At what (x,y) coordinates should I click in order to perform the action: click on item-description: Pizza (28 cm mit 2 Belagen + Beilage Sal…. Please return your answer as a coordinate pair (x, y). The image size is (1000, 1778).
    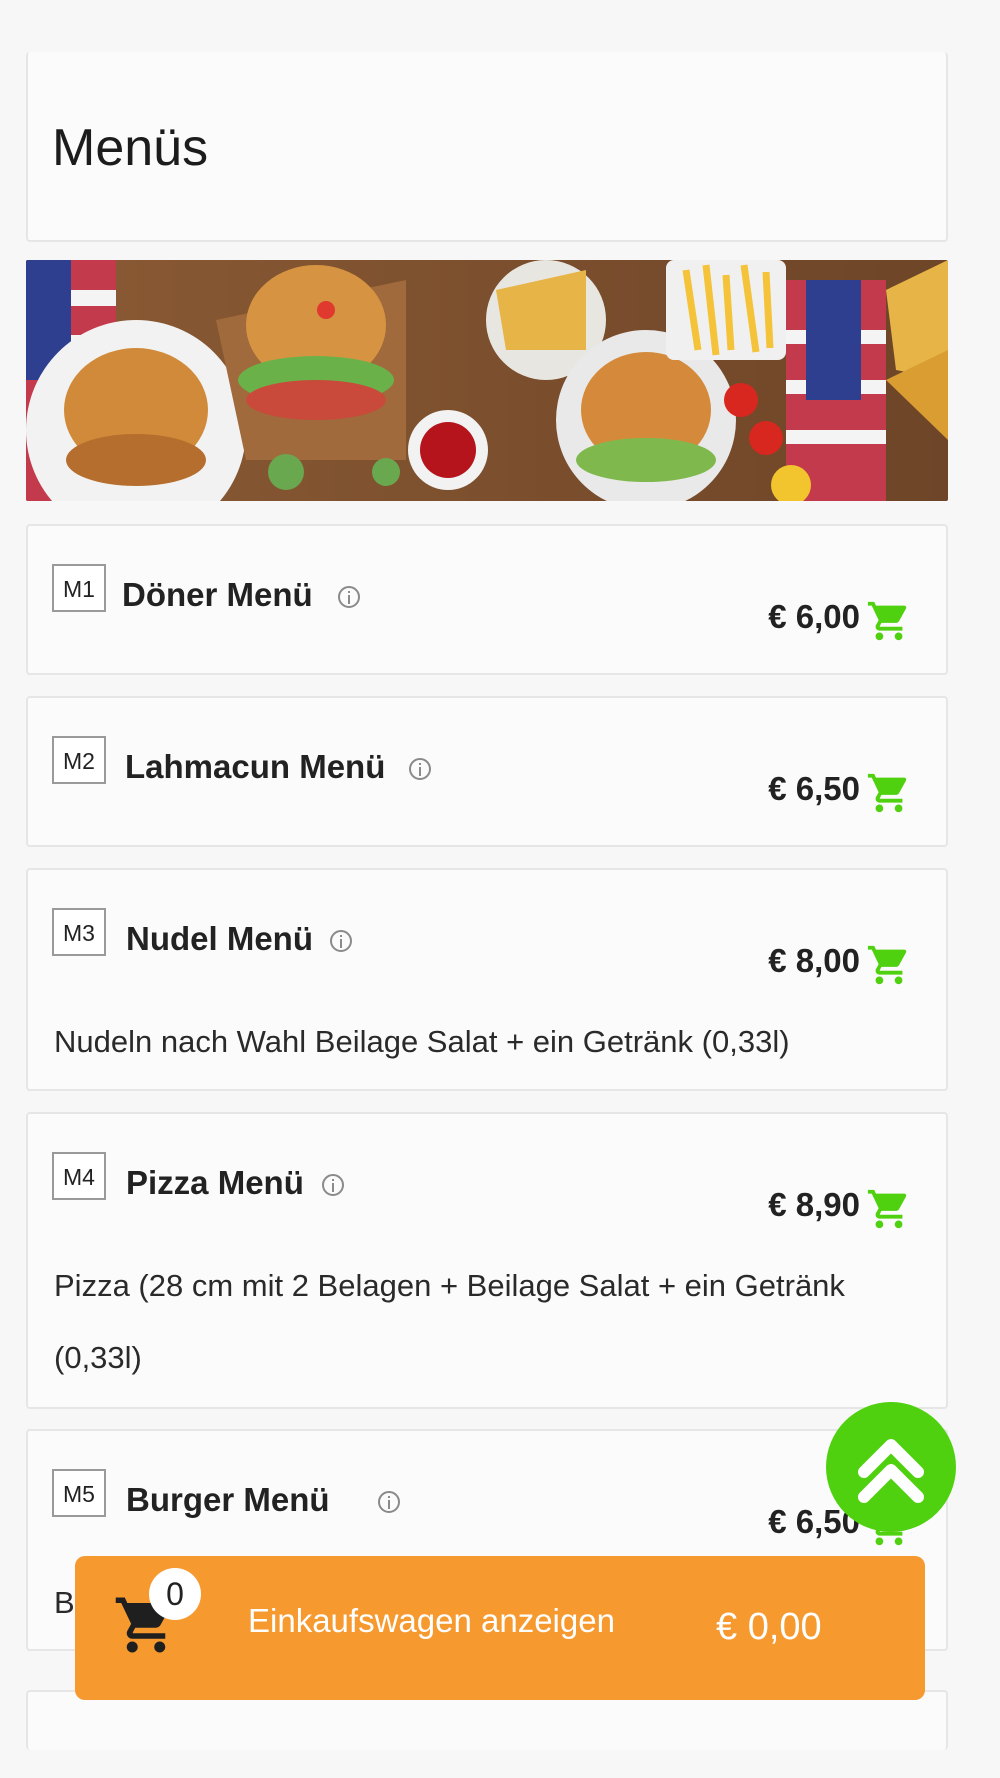
    Looking at the image, I should click on (449, 1321).